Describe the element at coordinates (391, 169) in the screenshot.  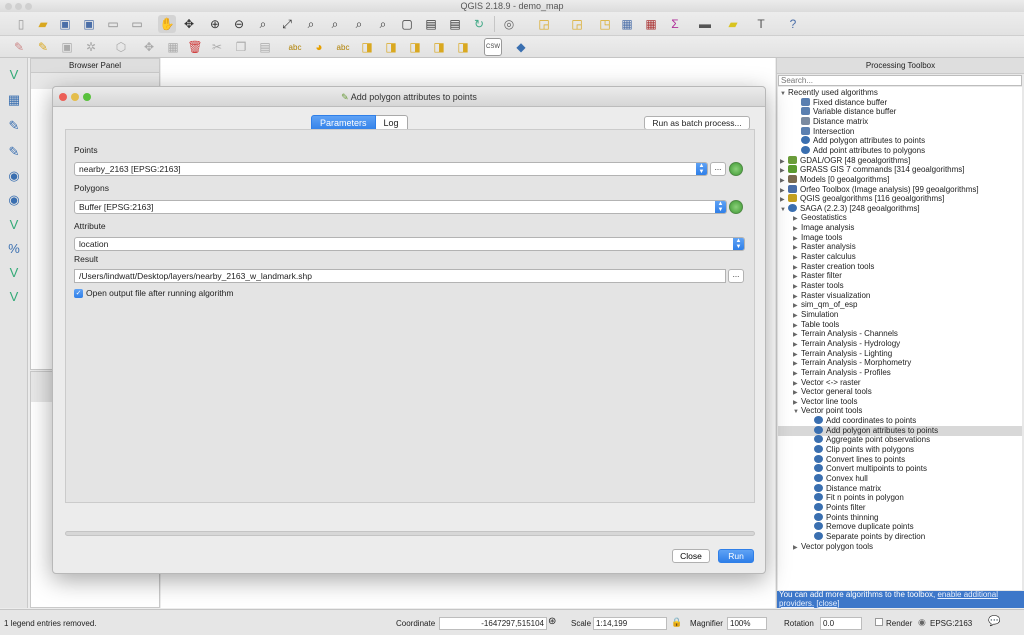
I see `points-combo: nearby_2163 [EPSG:2163] ▲ ▼` at that location.